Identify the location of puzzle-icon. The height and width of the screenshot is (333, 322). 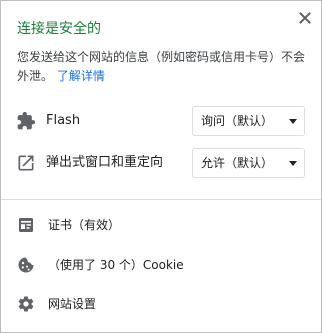
(26, 121).